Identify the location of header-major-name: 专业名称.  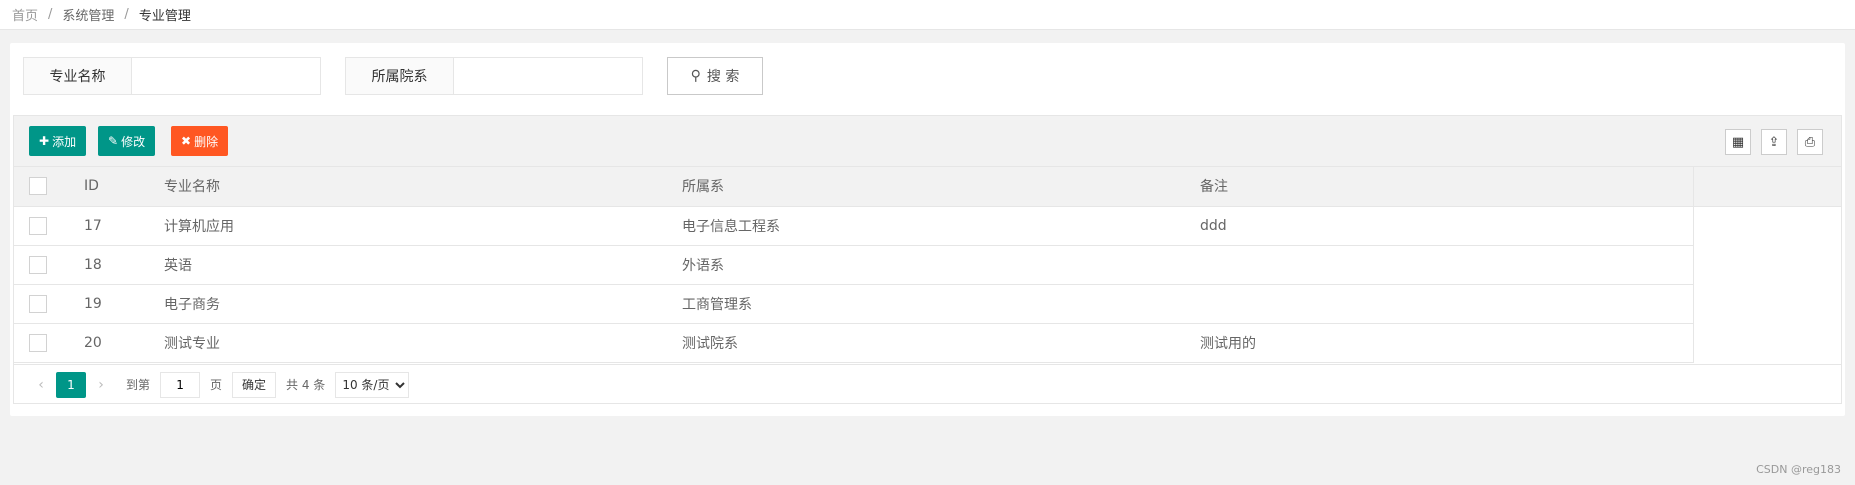
(408, 187).